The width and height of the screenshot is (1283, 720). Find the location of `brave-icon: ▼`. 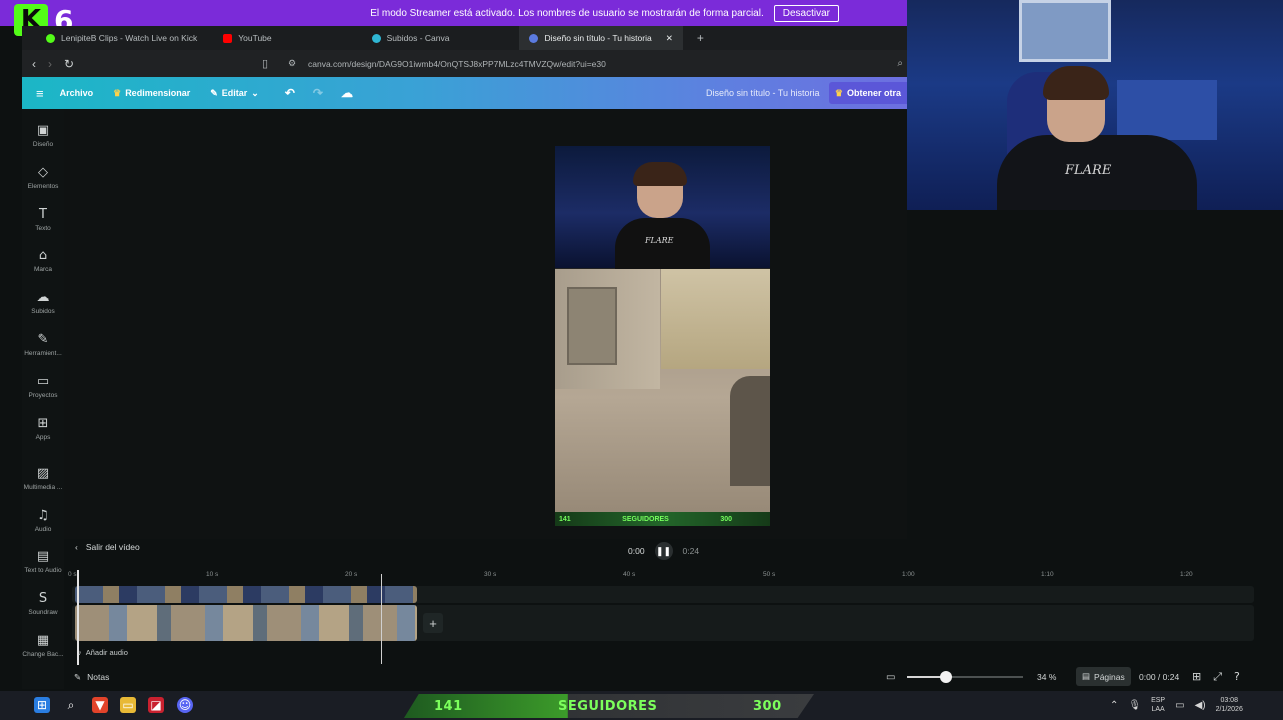

brave-icon: ▼ is located at coordinates (100, 705).